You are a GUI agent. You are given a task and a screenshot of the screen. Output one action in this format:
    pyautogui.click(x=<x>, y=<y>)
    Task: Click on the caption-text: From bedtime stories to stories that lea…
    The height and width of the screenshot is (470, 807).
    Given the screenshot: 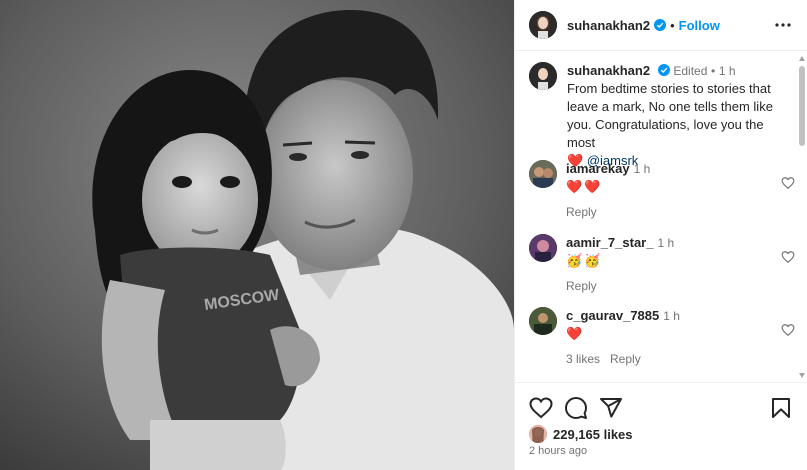 What is the action you would take?
    pyautogui.click(x=670, y=115)
    